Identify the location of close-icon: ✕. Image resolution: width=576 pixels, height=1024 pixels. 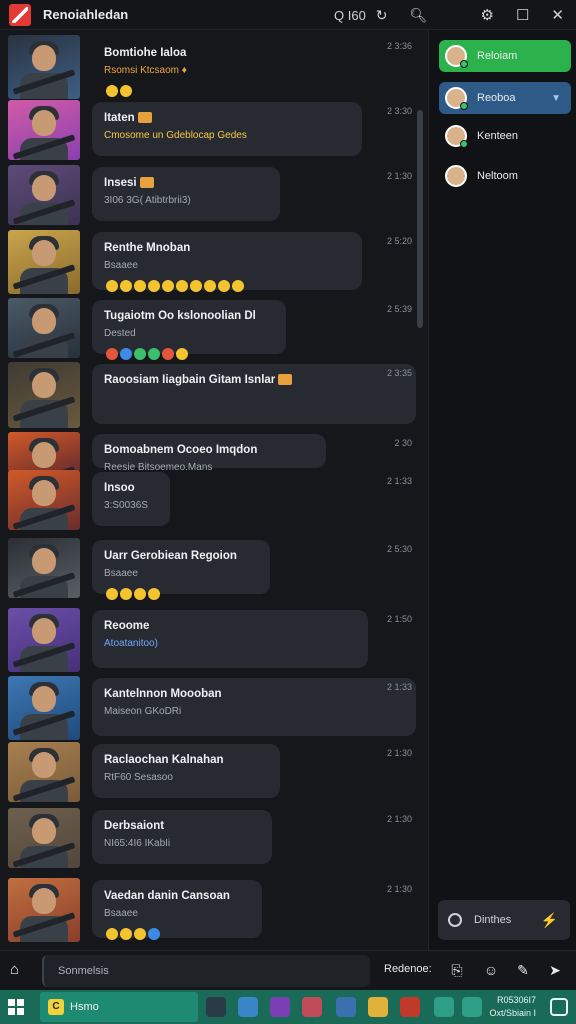
(557, 15).